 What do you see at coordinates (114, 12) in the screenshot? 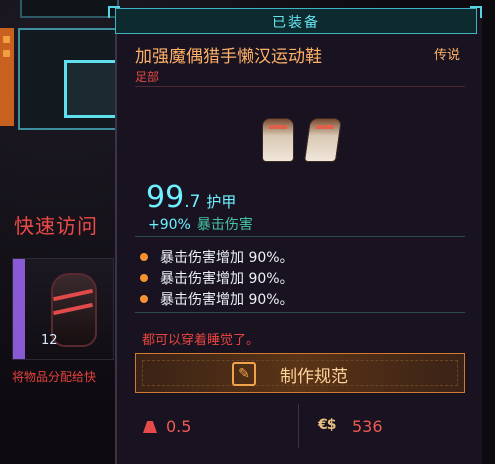
I see `header-corner-left` at bounding box center [114, 12].